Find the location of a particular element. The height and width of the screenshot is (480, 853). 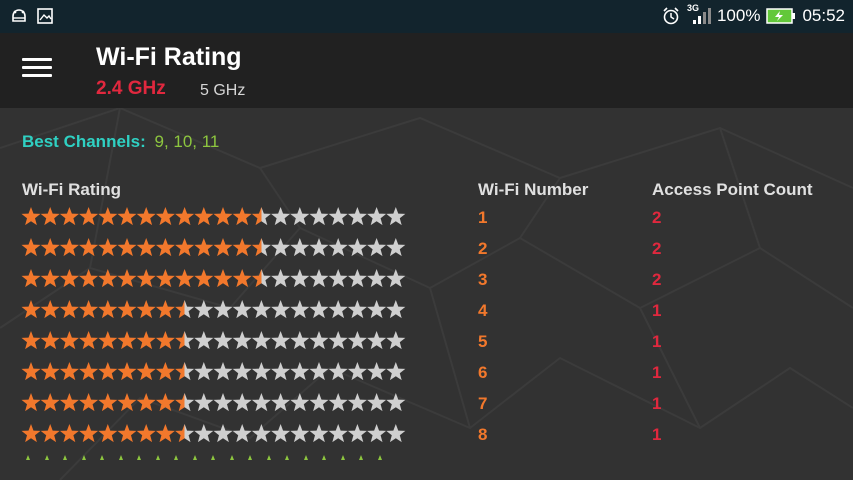

scroll-indicator-row is located at coordinates (204, 457).